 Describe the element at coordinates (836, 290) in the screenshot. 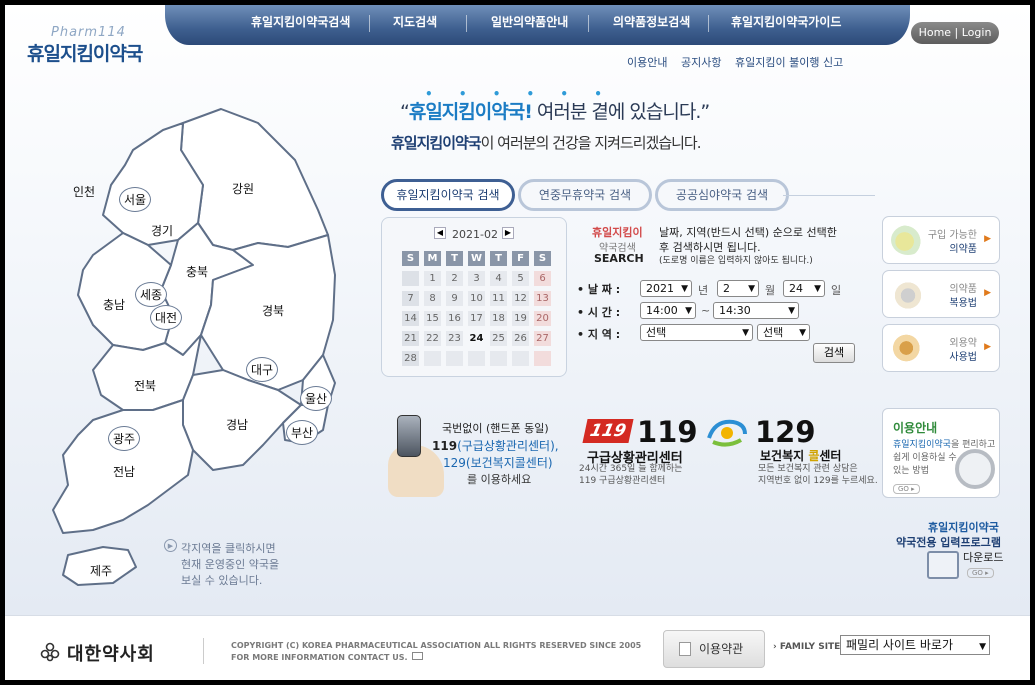

I see `day-unit: 일` at that location.